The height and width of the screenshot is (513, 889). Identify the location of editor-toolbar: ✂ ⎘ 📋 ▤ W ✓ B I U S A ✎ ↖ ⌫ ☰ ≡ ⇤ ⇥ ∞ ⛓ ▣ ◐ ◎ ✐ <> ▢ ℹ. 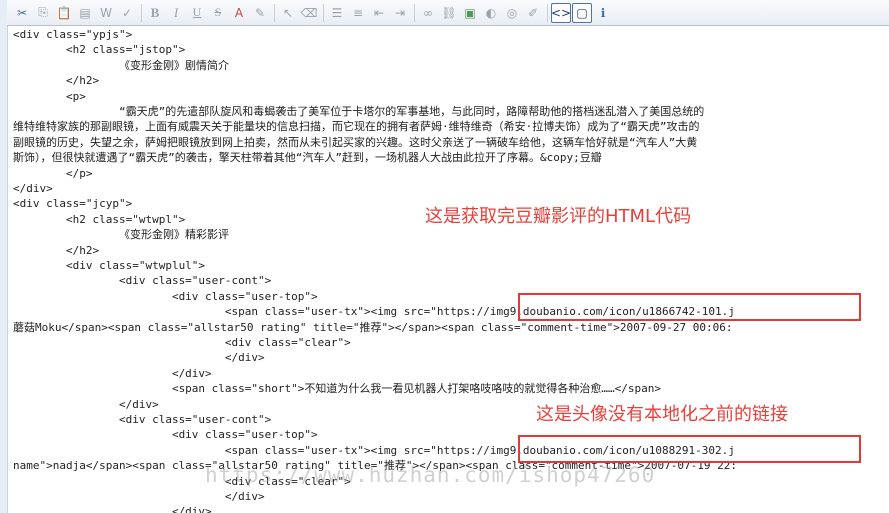
(448, 13).